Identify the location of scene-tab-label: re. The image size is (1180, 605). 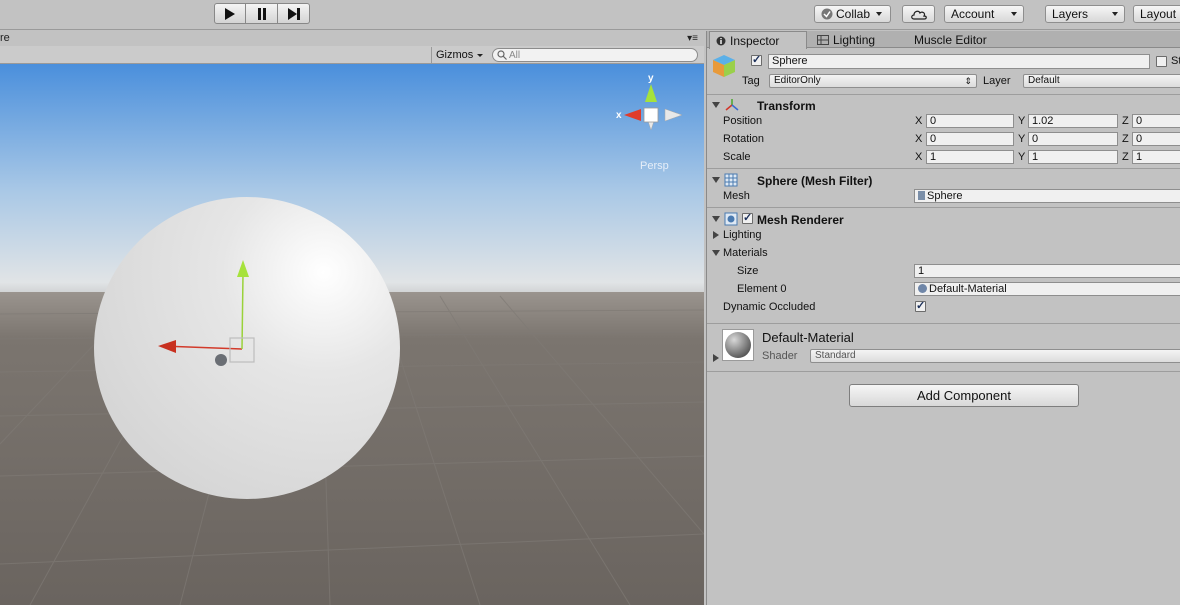
(5, 38).